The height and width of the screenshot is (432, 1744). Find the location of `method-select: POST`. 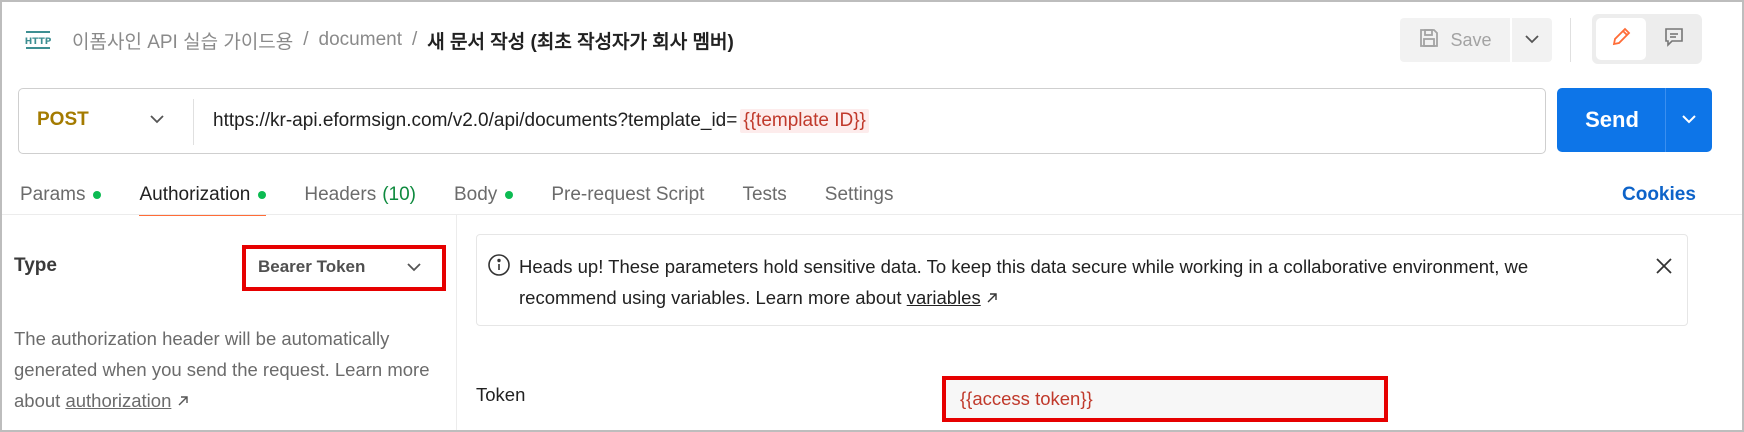

method-select: POST is located at coordinates (63, 120).